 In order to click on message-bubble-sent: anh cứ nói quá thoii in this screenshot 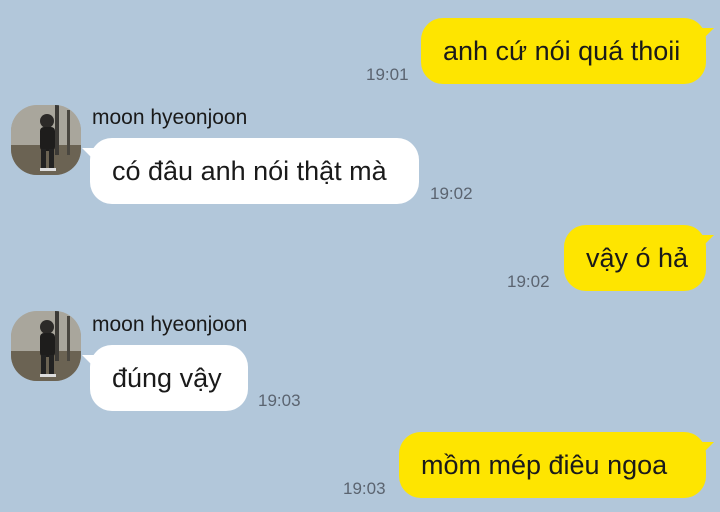, I will do `click(567, 51)`.